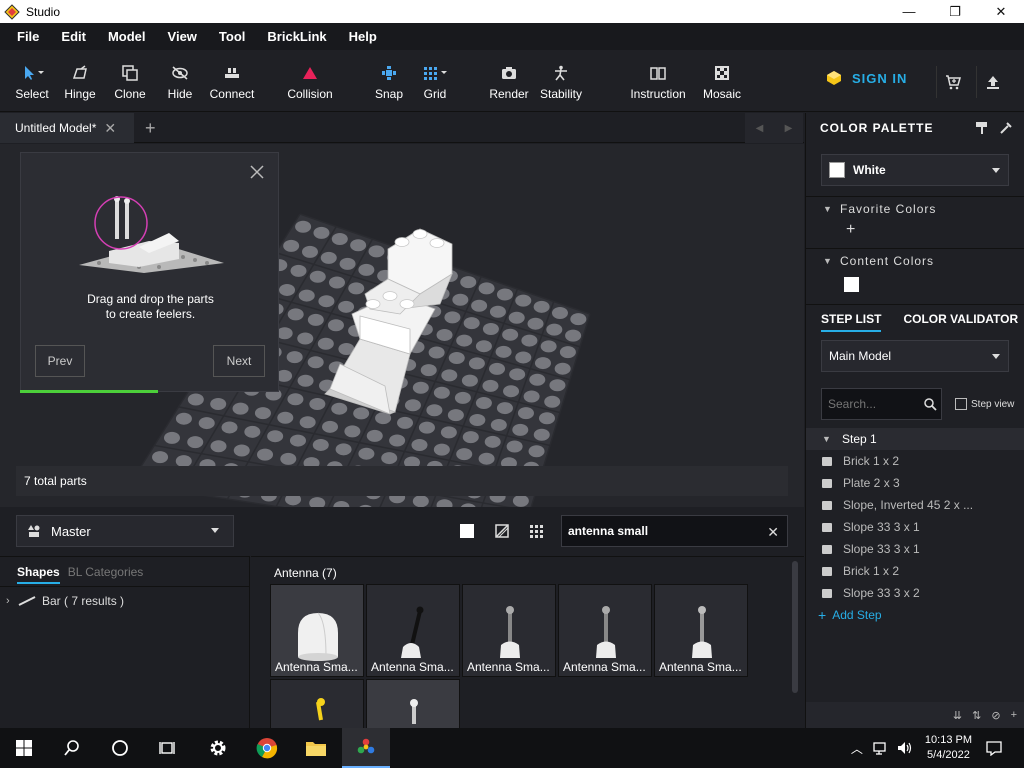  I want to click on tab-bl-categories: BL Categories, so click(106, 572).